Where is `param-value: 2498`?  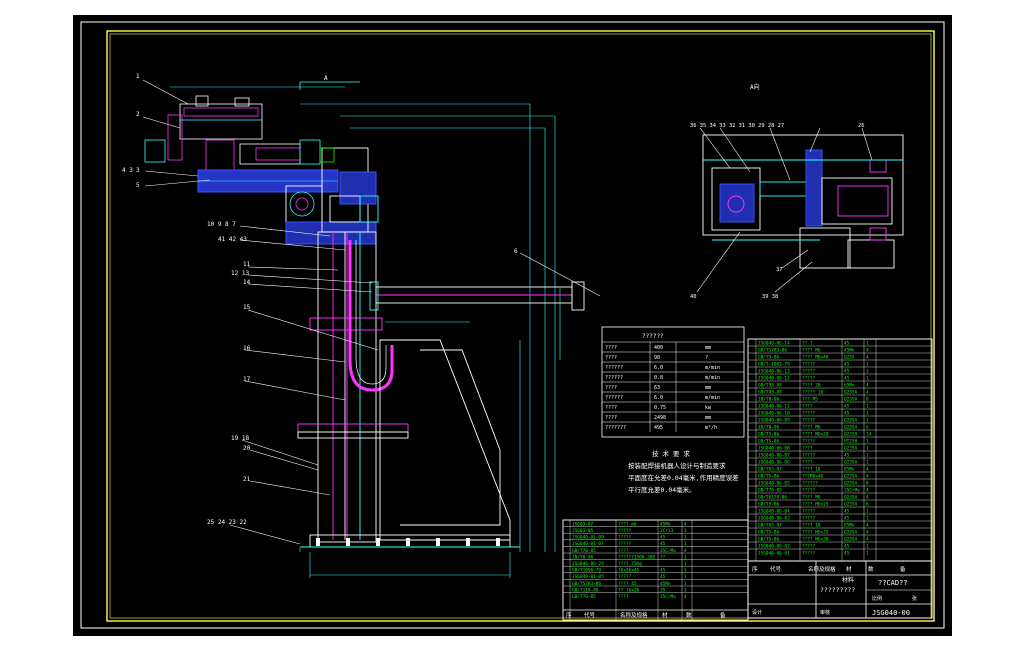 param-value: 2498 is located at coordinates (660, 418).